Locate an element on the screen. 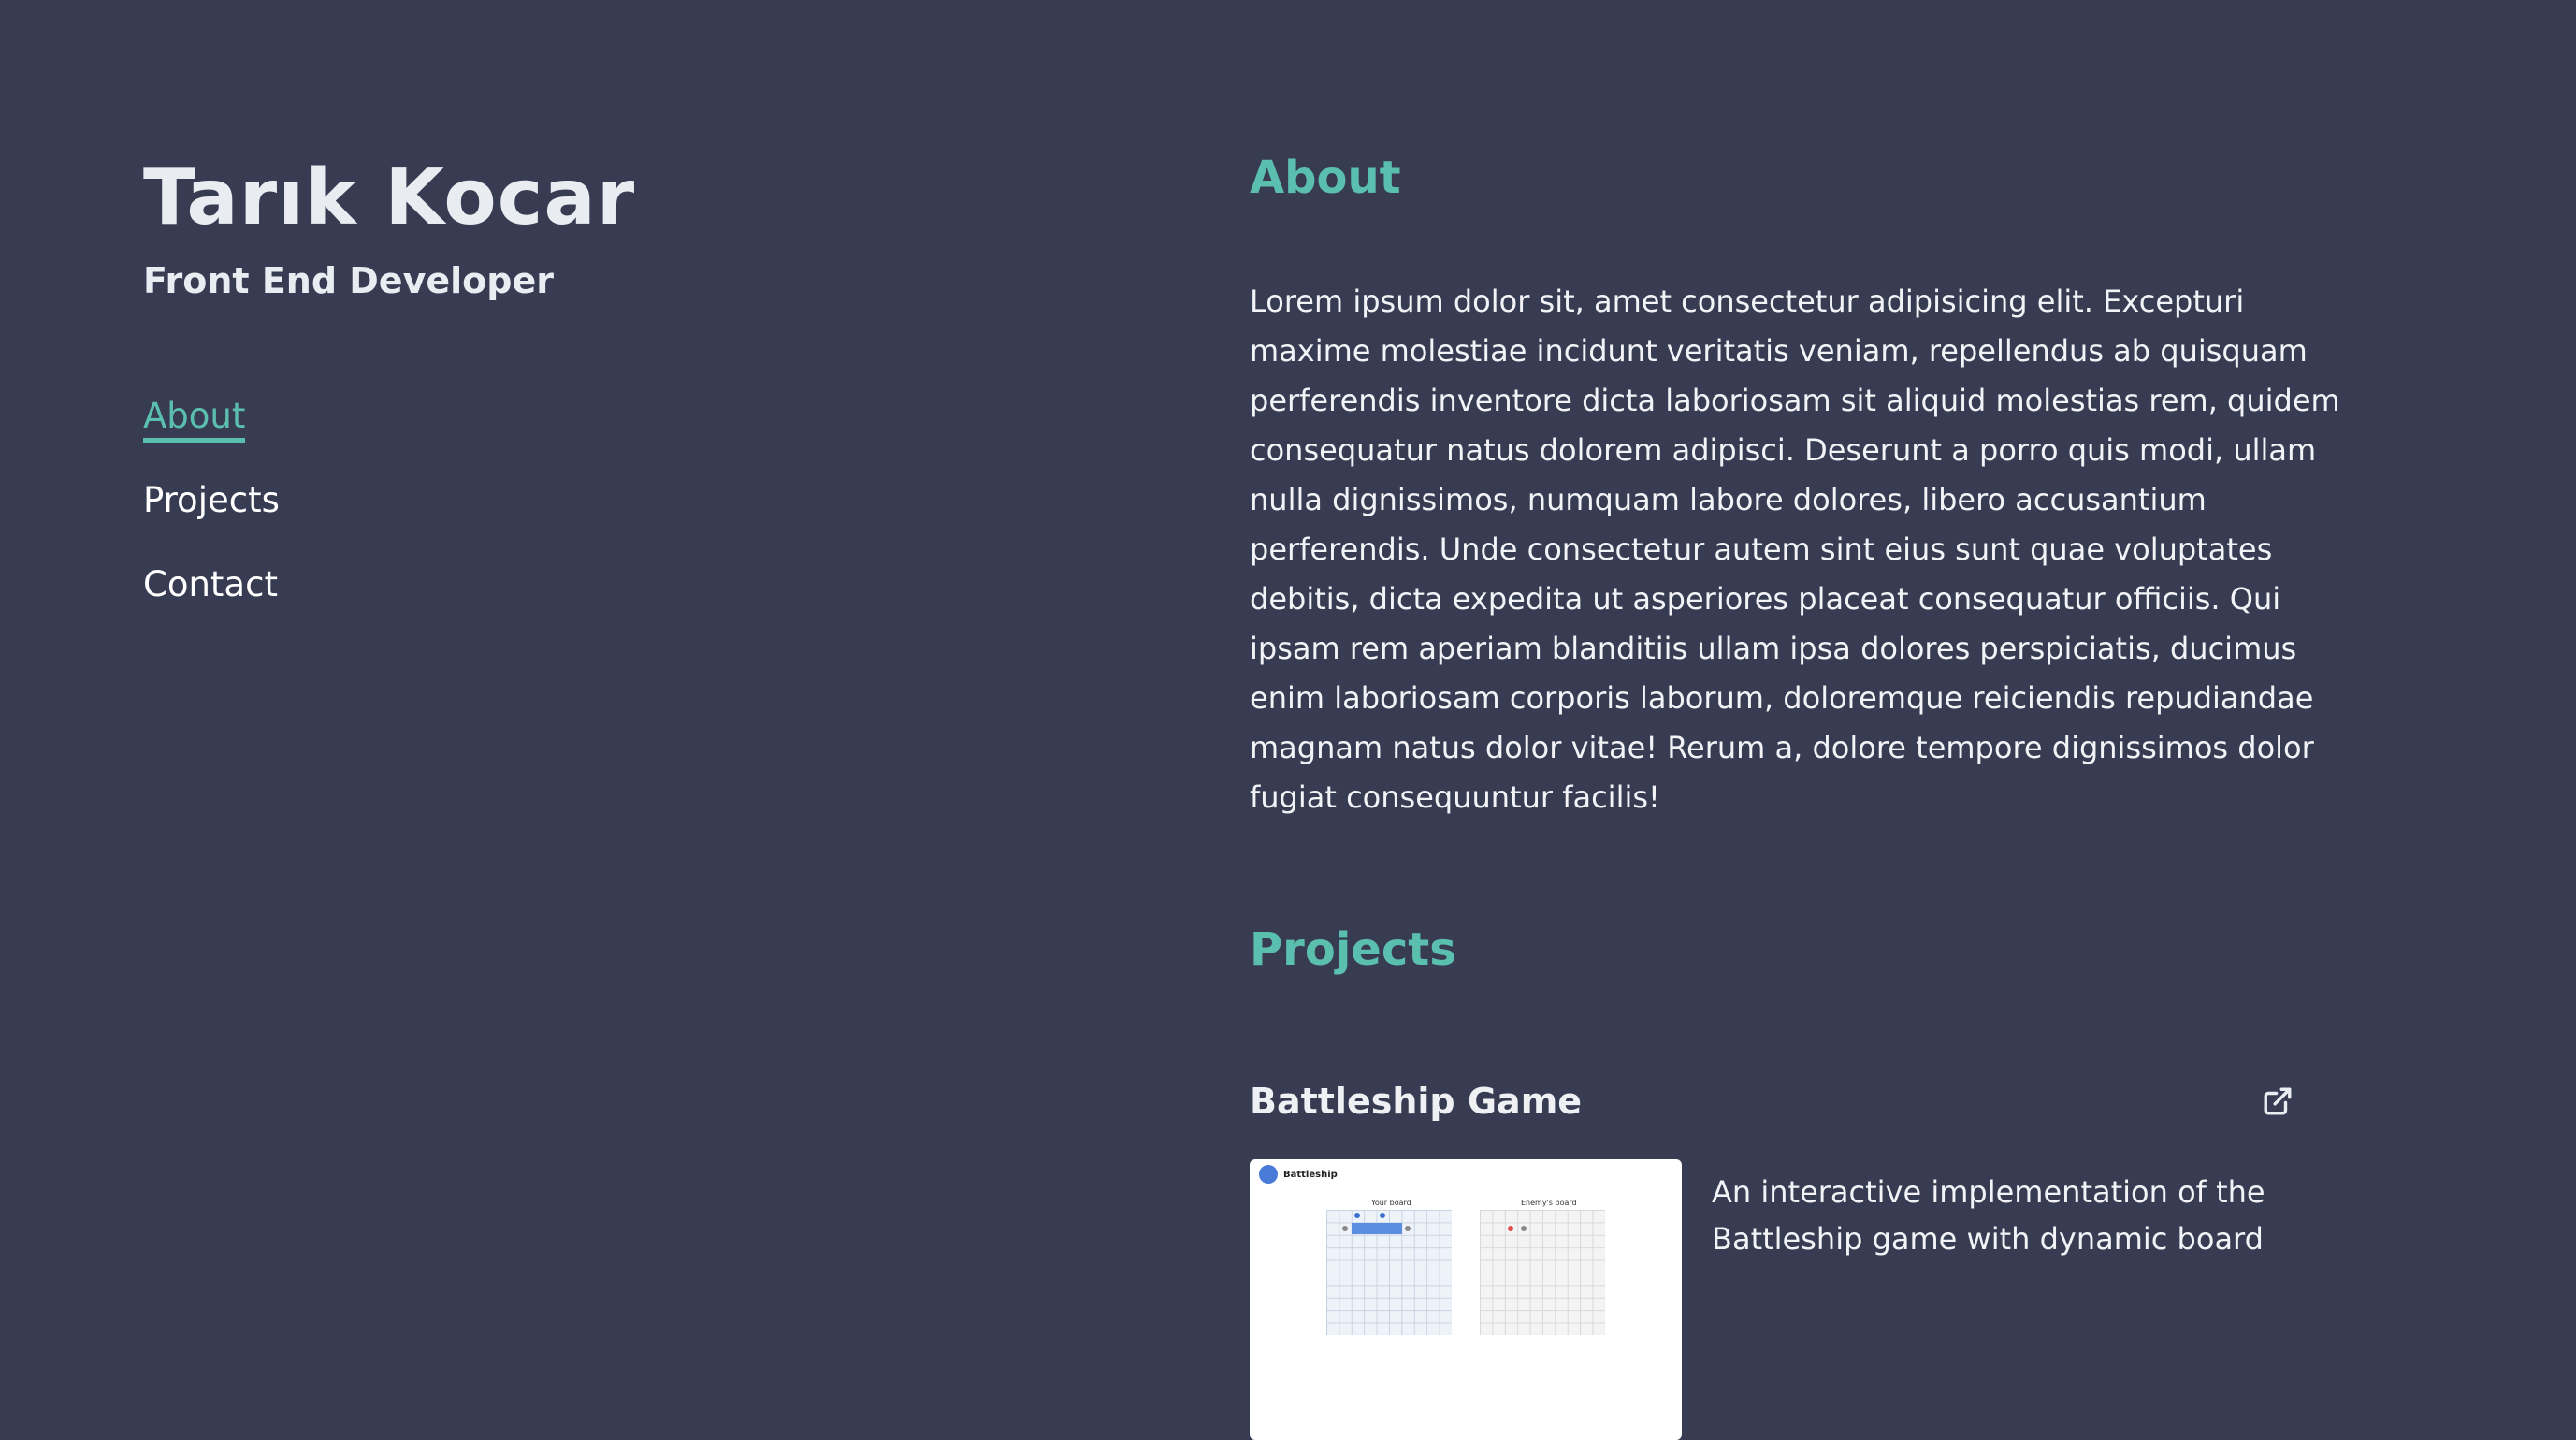 The height and width of the screenshot is (1440, 2576). nav-item-about-label: About is located at coordinates (195, 419).